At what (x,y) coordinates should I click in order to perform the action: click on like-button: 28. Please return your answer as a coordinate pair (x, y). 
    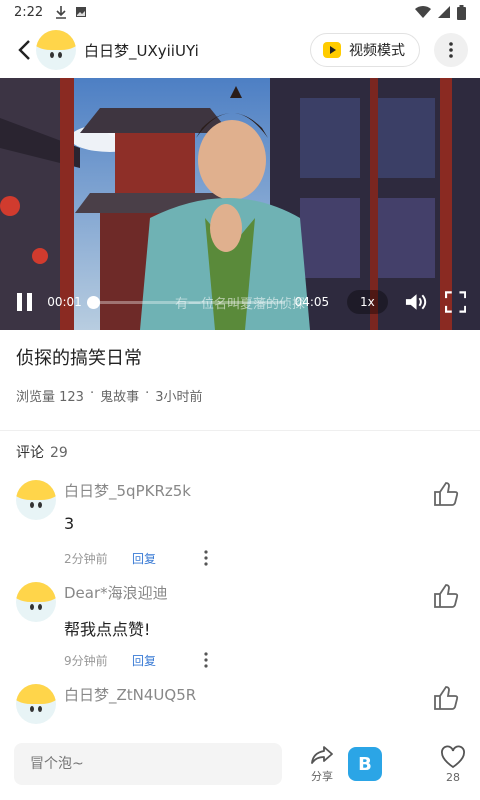
    Looking at the image, I should click on (453, 764).